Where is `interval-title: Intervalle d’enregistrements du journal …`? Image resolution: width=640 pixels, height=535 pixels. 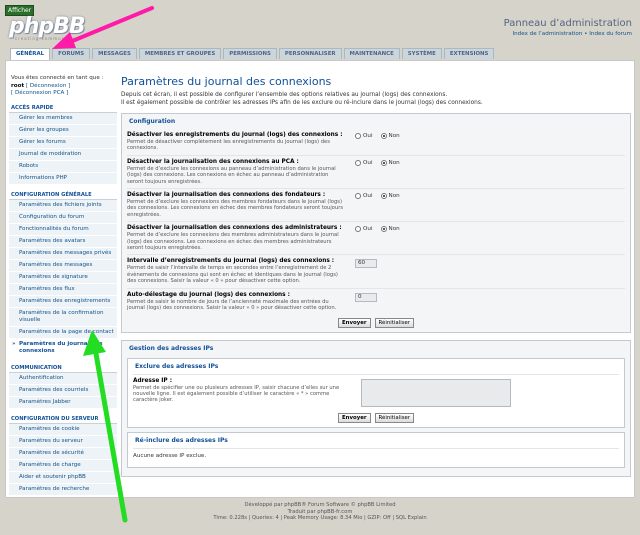
interval-title: Intervalle d’enregistrements du journal … is located at coordinates (231, 261).